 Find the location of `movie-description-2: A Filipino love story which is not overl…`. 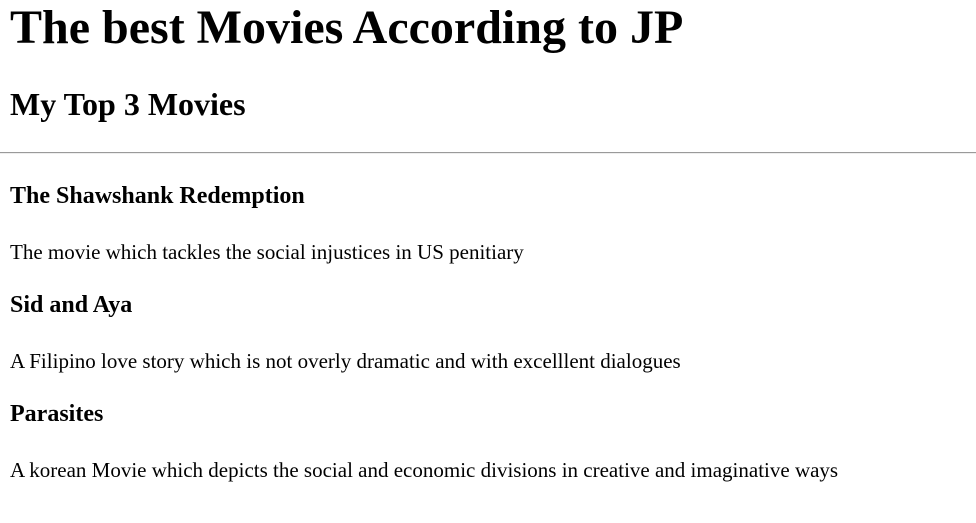

movie-description-2: A Filipino love story which is not overl… is located at coordinates (345, 361).